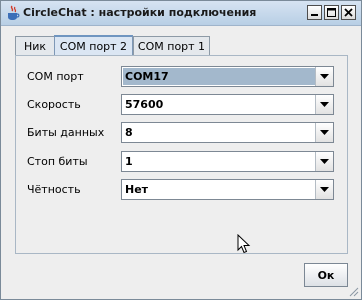 This screenshot has height=300, width=362. Describe the element at coordinates (129, 161) in the screenshot. I see `stop-bits-value: 1` at that location.